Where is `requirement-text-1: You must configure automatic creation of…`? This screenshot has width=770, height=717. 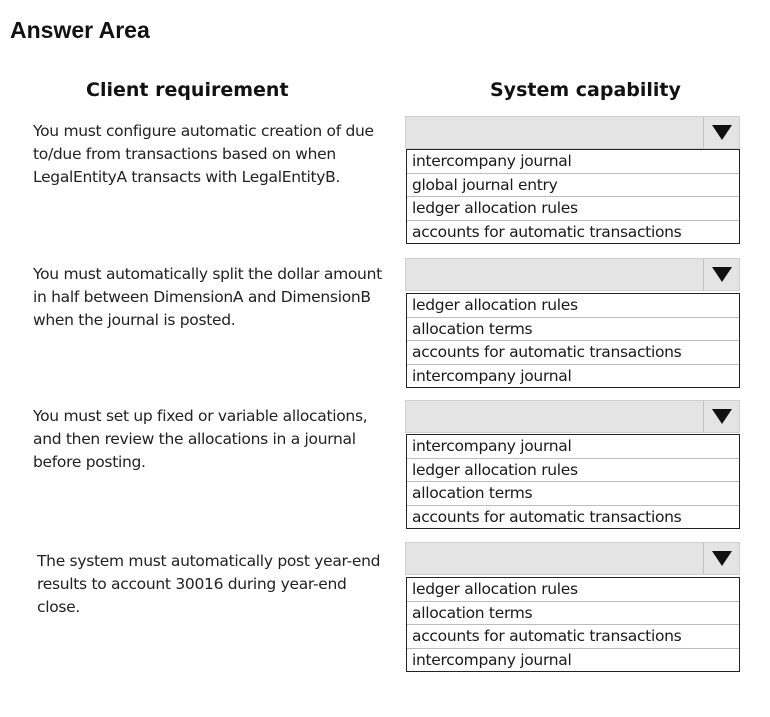
requirement-text-1: You must configure automatic creation of… is located at coordinates (218, 154).